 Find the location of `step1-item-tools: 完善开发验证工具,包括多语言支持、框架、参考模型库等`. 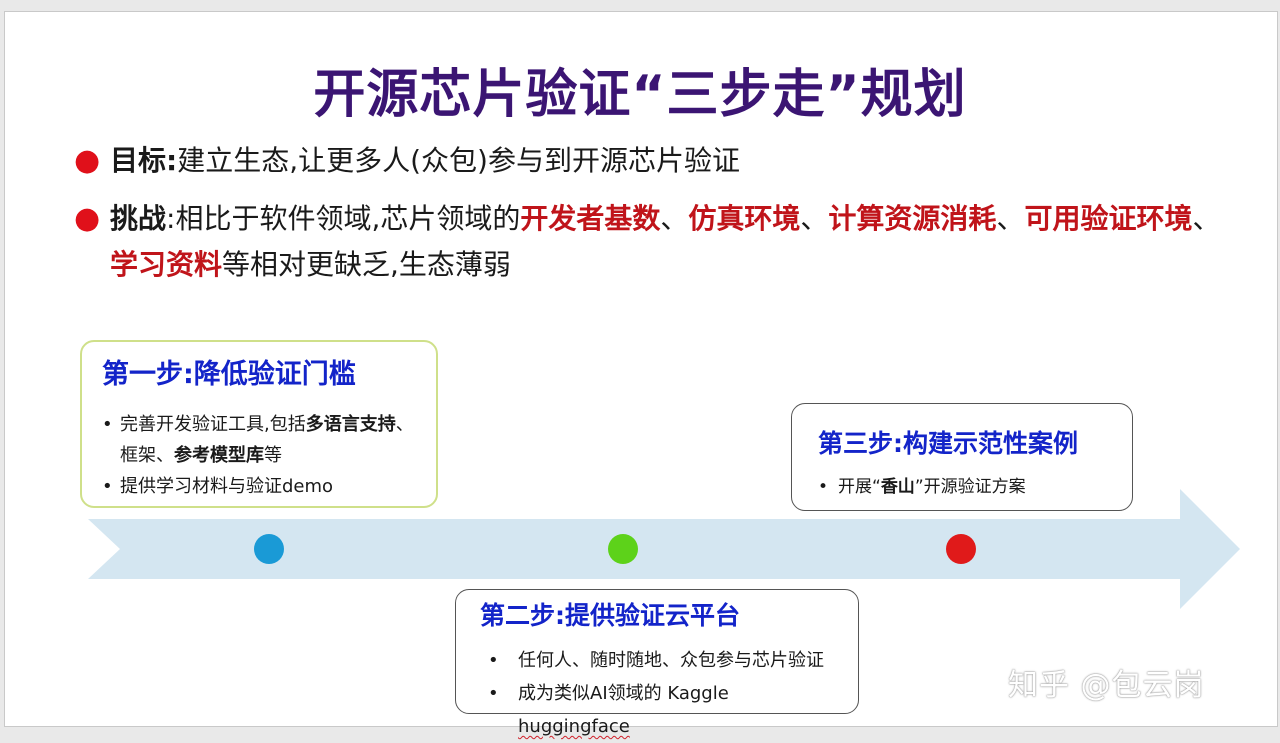

step1-item-tools: 完善开发验证工具,包括多语言支持、框架、参考模型库等 is located at coordinates (262, 440).